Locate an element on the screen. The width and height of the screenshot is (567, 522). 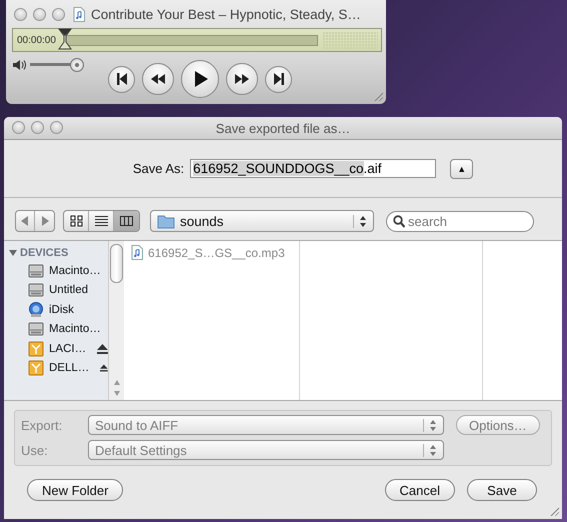
globe-disk-icon is located at coordinates (36, 310).